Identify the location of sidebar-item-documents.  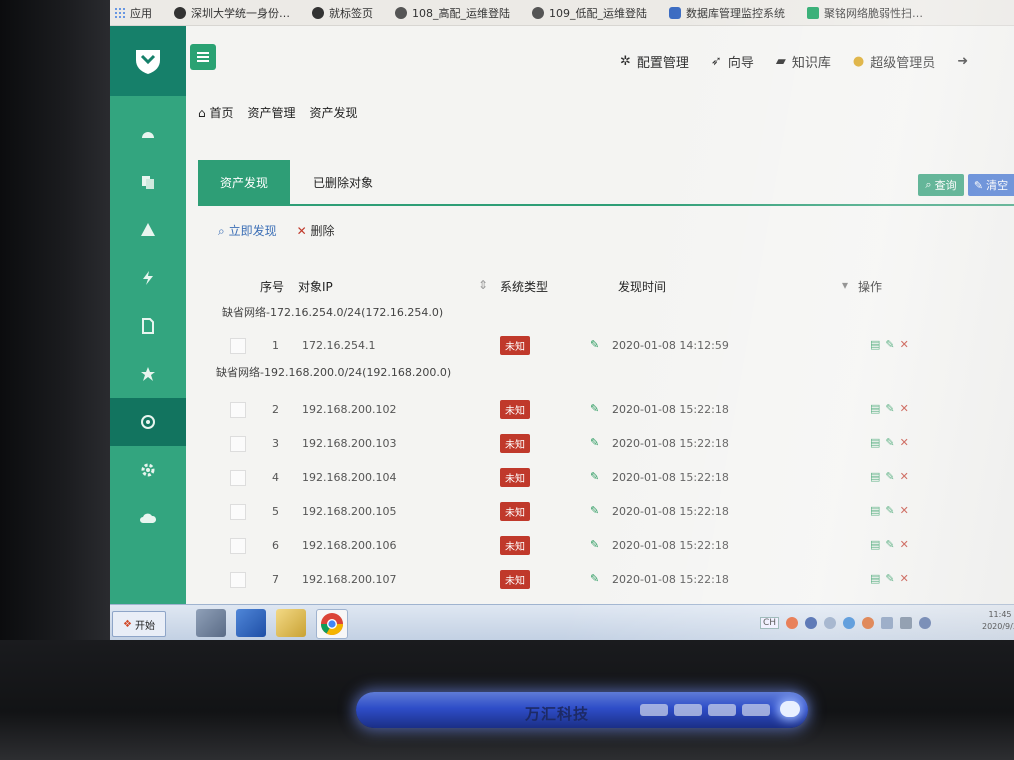
(148, 182).